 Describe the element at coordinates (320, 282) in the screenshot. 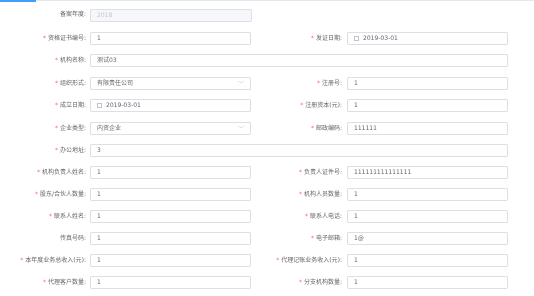

I see `label-branch-count: * 分支机构数量:` at that location.